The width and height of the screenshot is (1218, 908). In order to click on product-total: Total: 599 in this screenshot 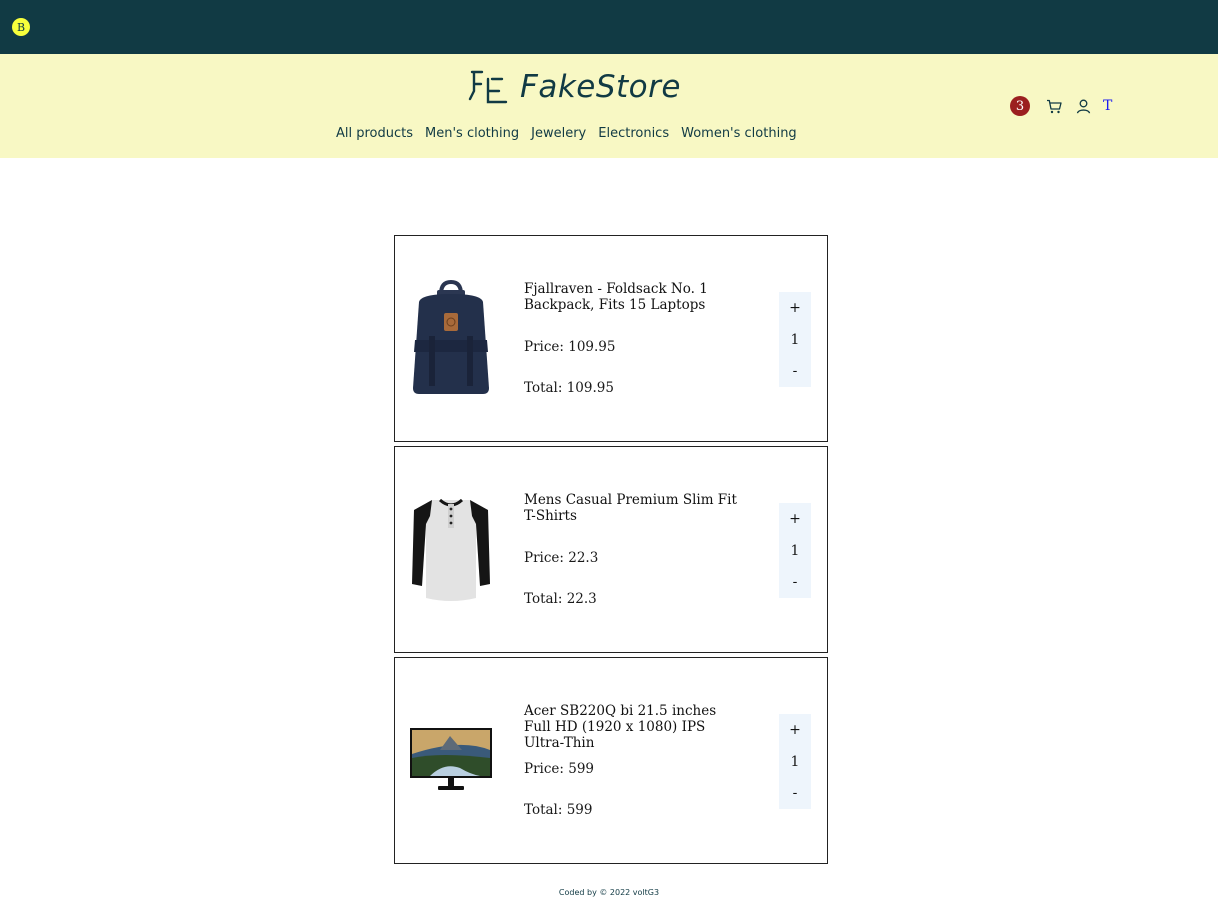, I will do `click(558, 810)`.